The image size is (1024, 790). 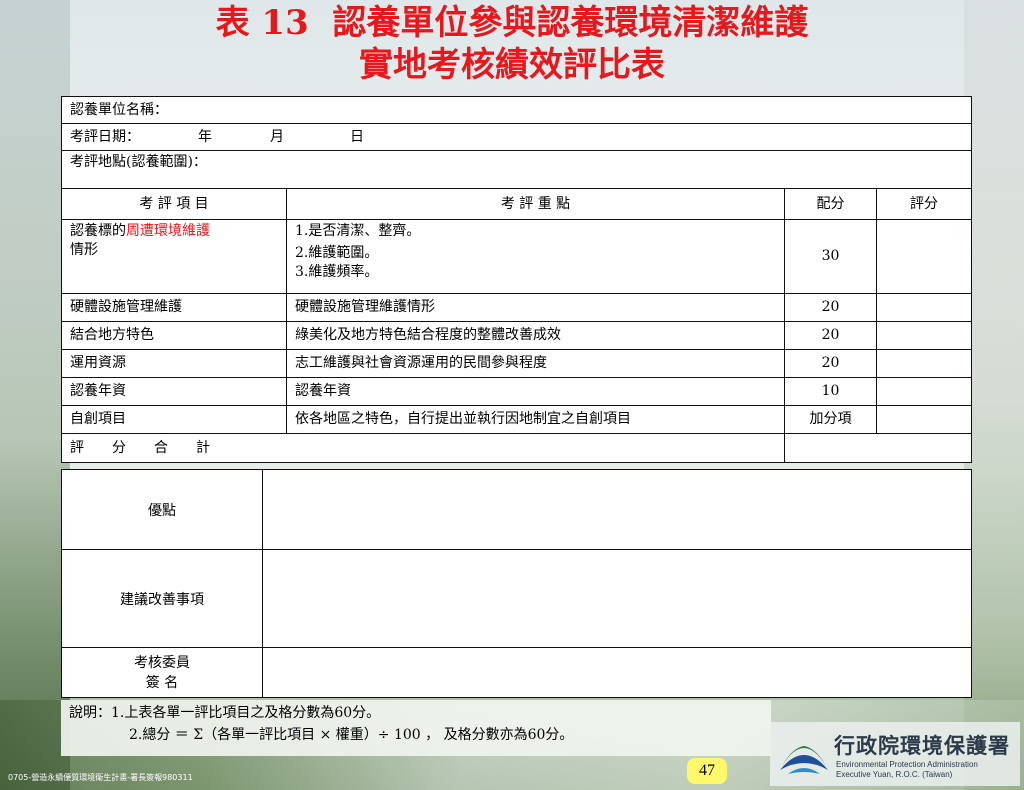 I want to click on title-line-2: 實地考核績效評比表, so click(x=512, y=65).